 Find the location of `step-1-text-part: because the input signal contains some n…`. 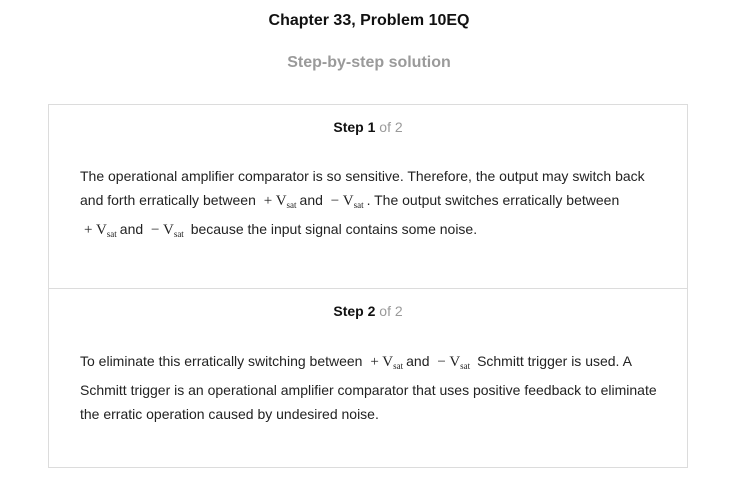

step-1-text-part: because the input signal contains some n… is located at coordinates (334, 229).